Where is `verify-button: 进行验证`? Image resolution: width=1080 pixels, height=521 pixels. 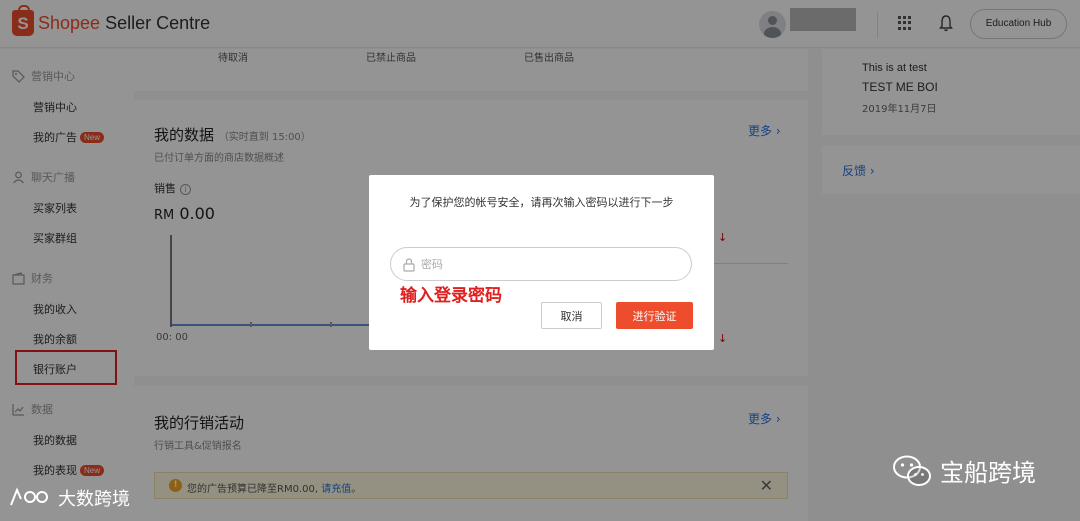
verify-button: 进行验证 is located at coordinates (654, 315).